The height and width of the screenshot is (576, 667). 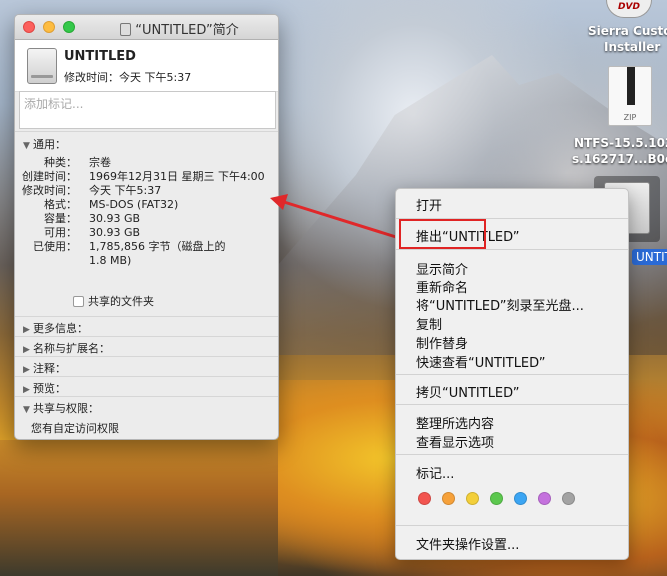 What do you see at coordinates (60, 328) in the screenshot?
I see `section-label: 更多信息：` at bounding box center [60, 328].